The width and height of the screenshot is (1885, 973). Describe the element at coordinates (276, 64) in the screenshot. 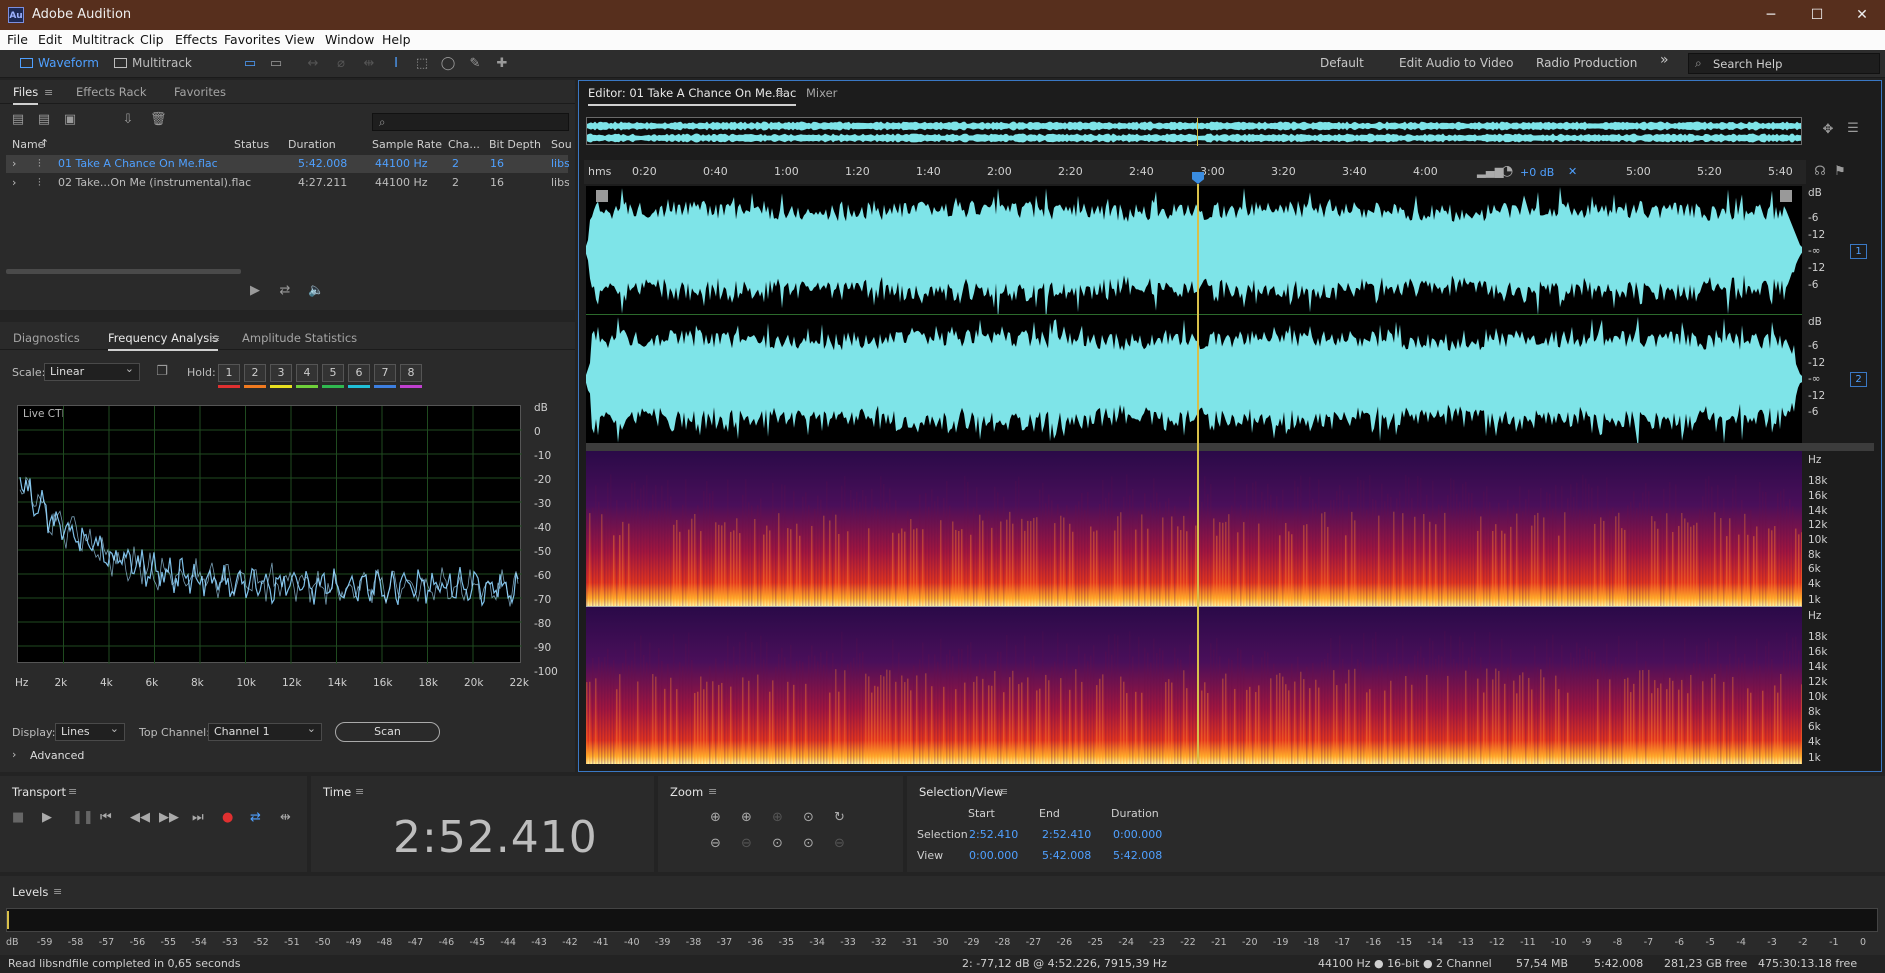

I see `pitch-display-icon: ▭` at that location.